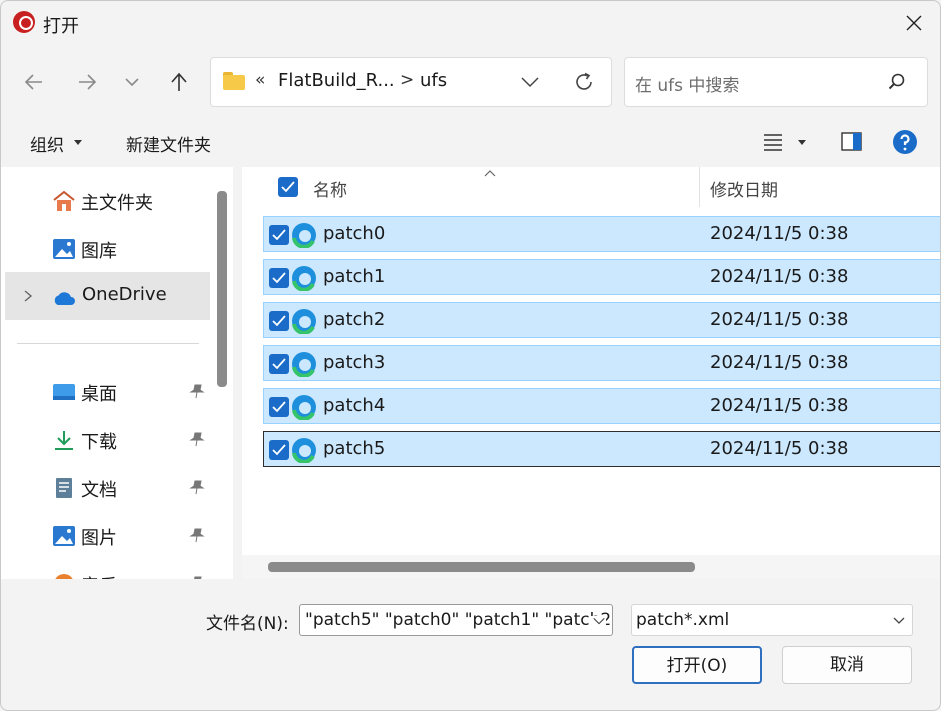  I want to click on search-placeholder: 在 ufs 中搜索, so click(687, 86).